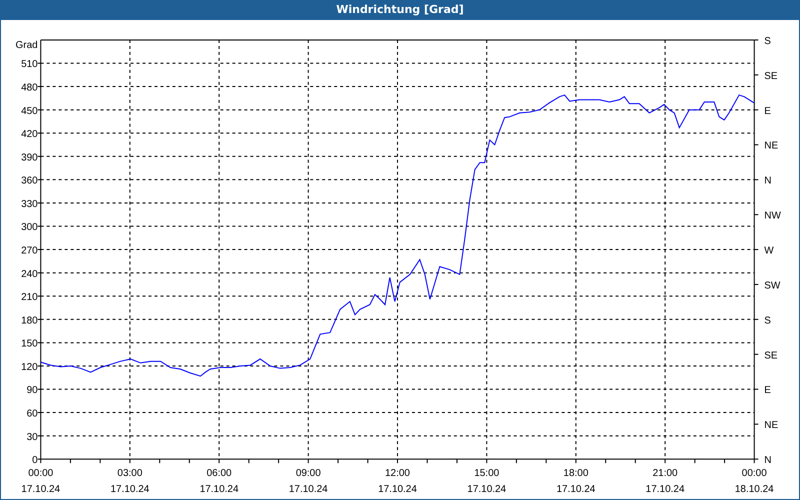  Describe the element at coordinates (397, 474) in the screenshot. I see `x-tick-label: 12:00` at that location.